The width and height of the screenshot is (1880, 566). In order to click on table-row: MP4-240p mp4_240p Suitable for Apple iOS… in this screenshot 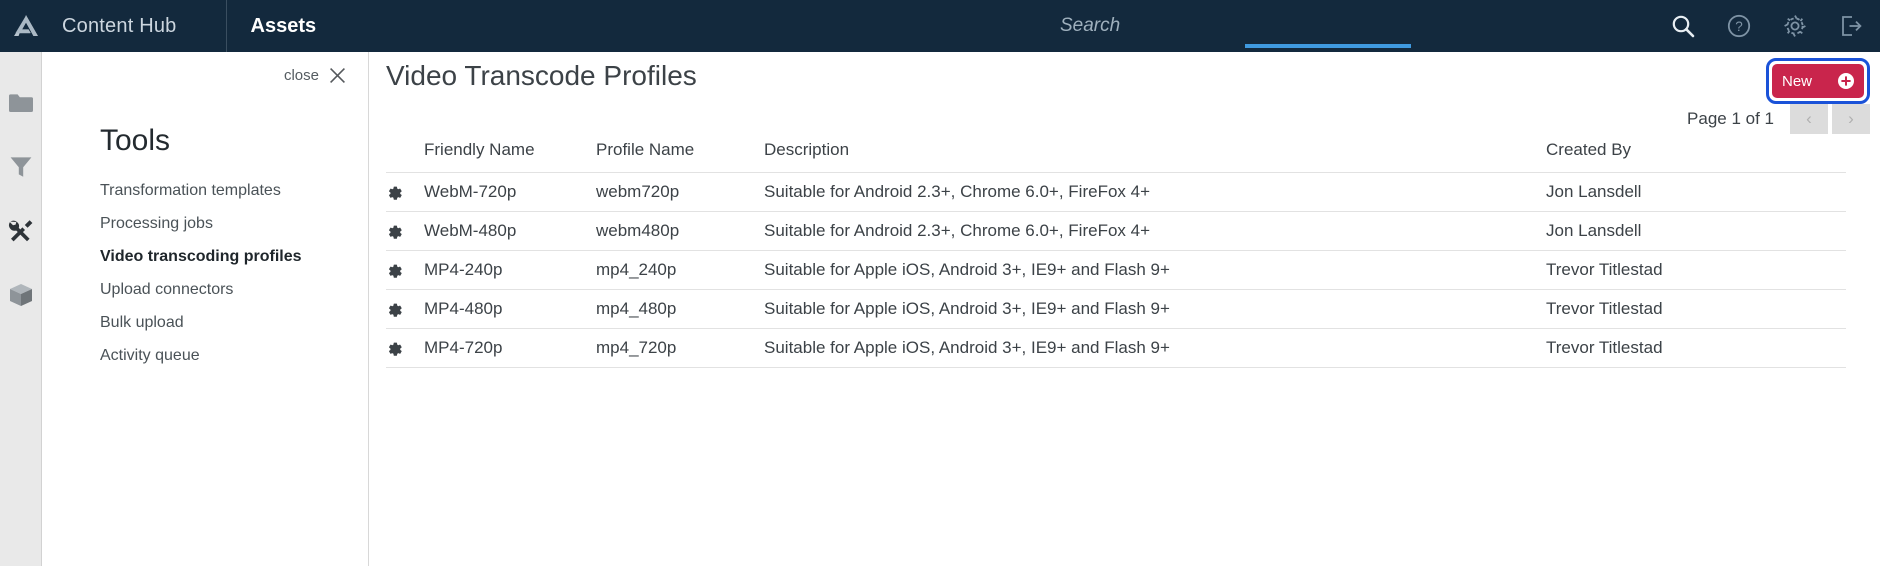, I will do `click(1116, 270)`.